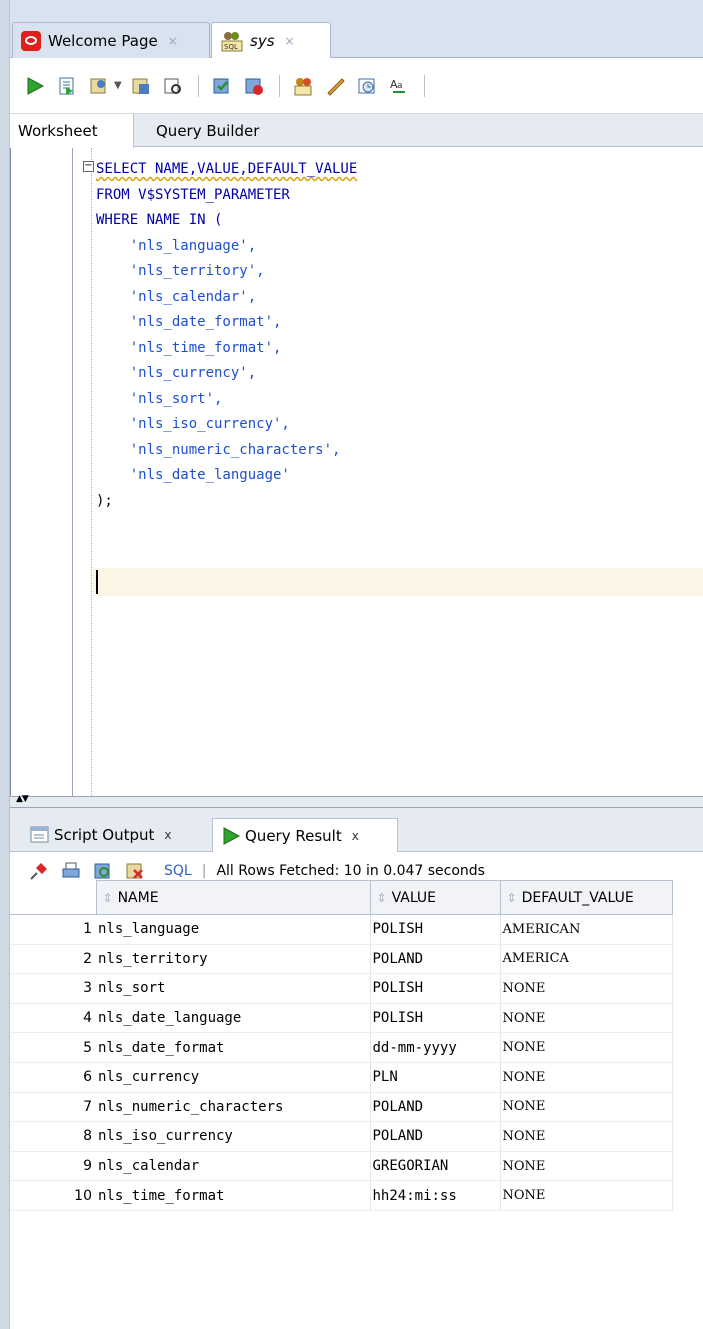 Image resolution: width=703 pixels, height=1329 pixels. What do you see at coordinates (103, 40) in the screenshot?
I see `tab-label: Welcome Page` at bounding box center [103, 40].